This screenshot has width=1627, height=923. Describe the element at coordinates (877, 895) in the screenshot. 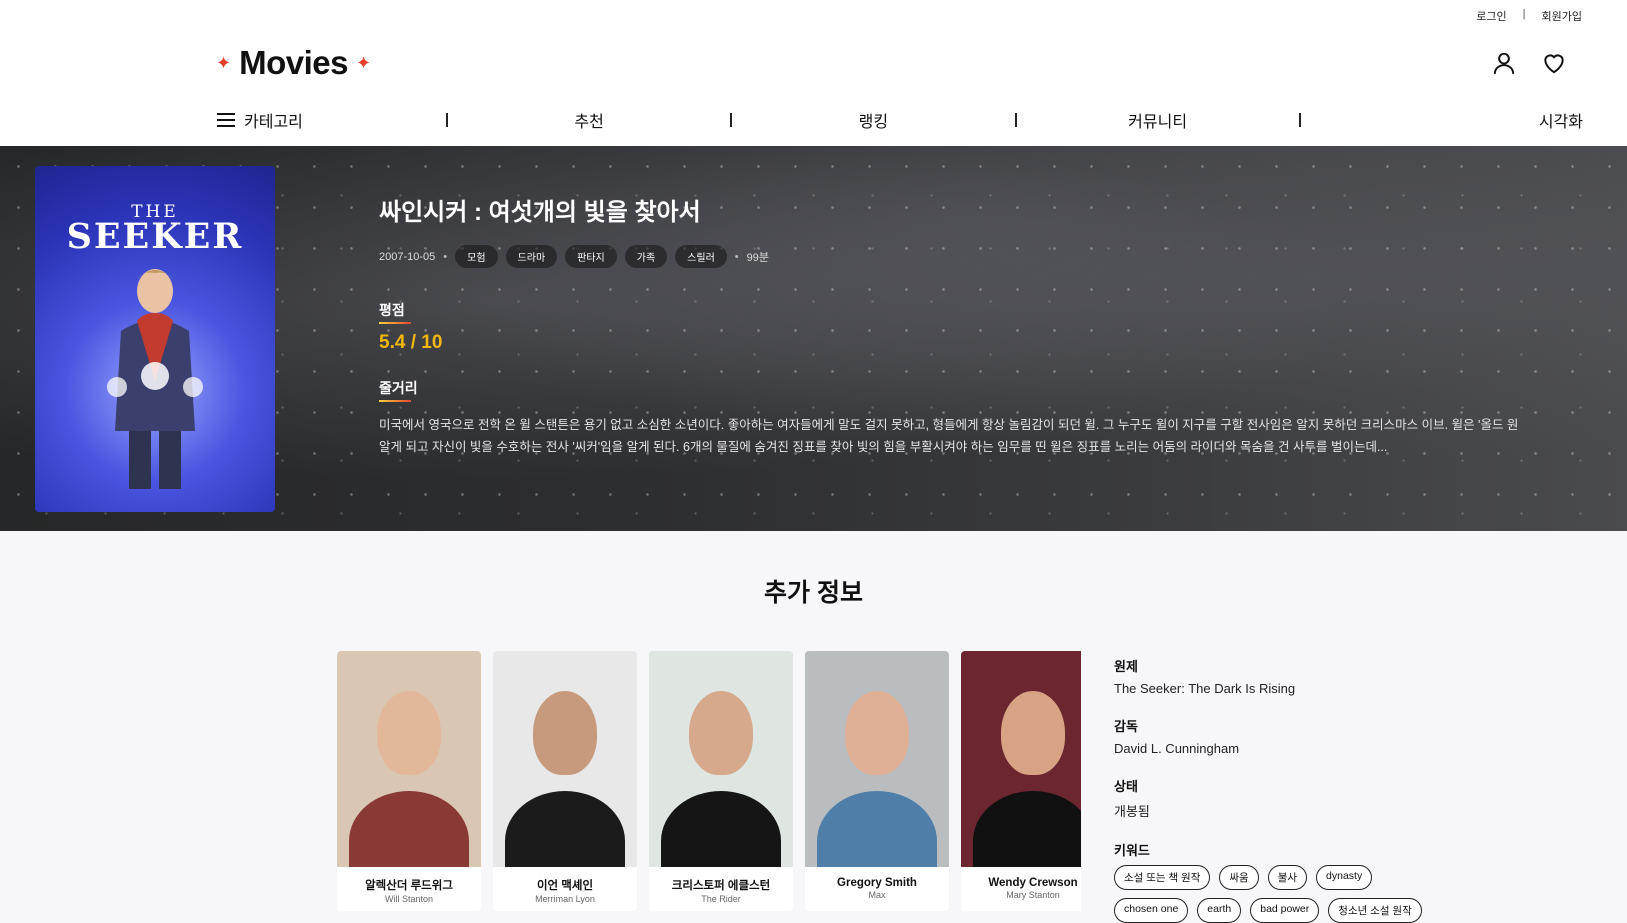

I see `cast-role: Max` at that location.